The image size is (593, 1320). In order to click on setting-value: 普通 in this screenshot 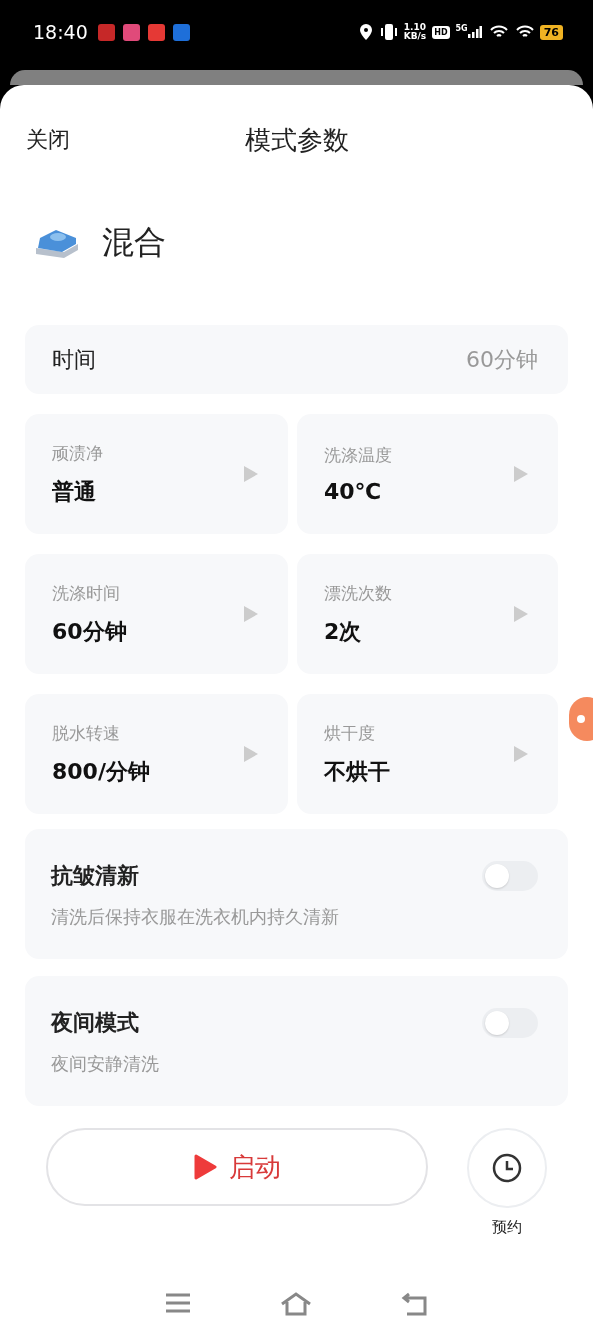, I will do `click(74, 491)`.